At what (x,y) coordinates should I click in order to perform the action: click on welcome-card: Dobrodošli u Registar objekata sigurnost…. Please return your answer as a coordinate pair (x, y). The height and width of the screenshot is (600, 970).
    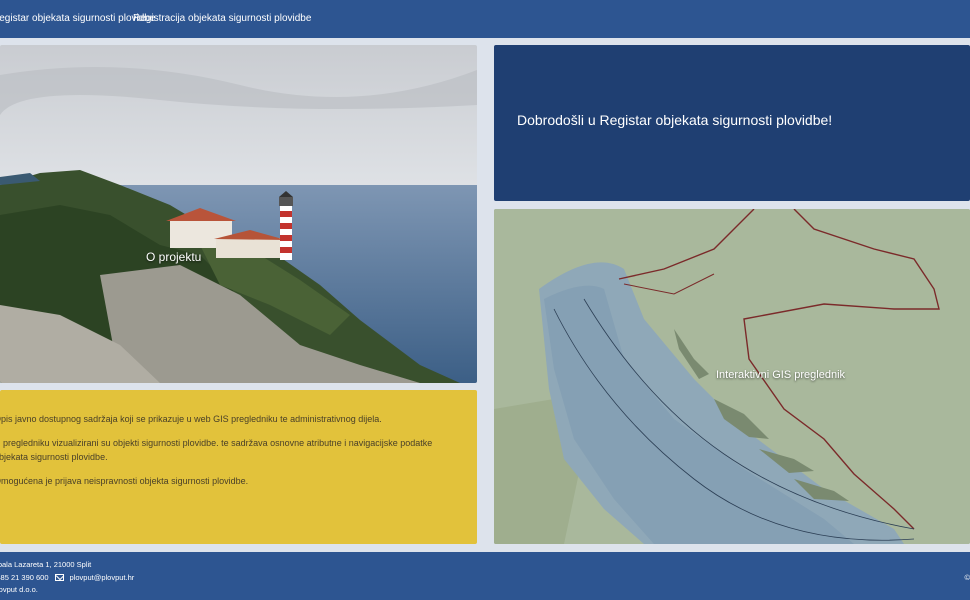
    Looking at the image, I should click on (732, 123).